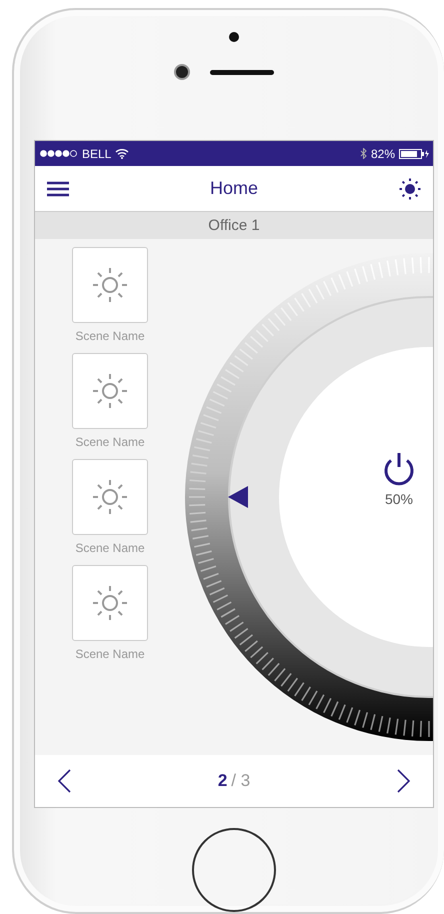 The height and width of the screenshot is (914, 444). I want to click on previous-button, so click(64, 781).